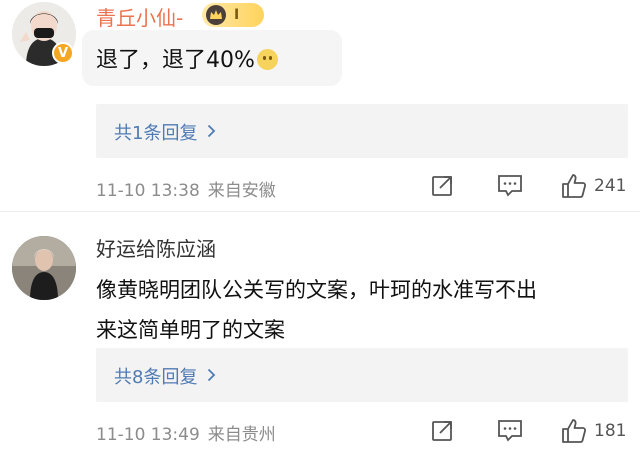 This screenshot has height=455, width=640. Describe the element at coordinates (610, 186) in the screenshot. I see `like-count: 241` at that location.